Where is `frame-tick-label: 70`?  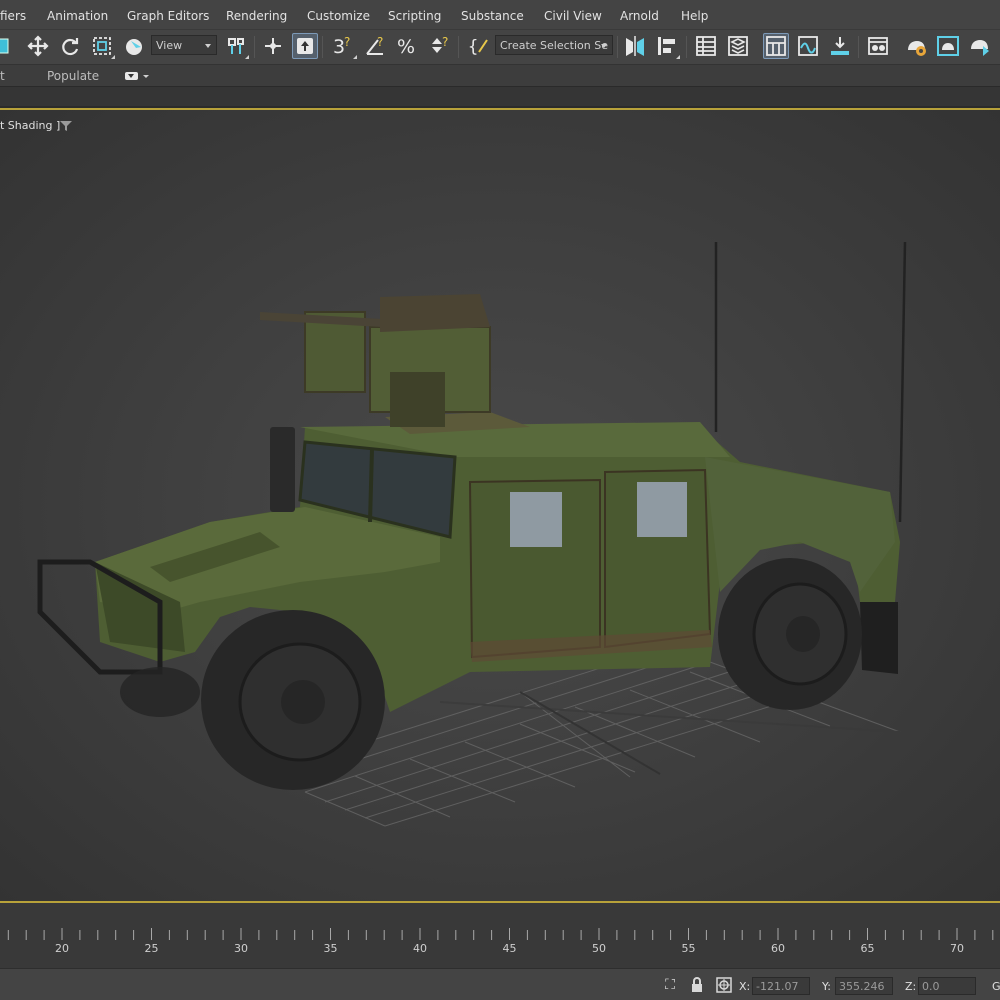
frame-tick-label: 70 is located at coordinates (957, 948).